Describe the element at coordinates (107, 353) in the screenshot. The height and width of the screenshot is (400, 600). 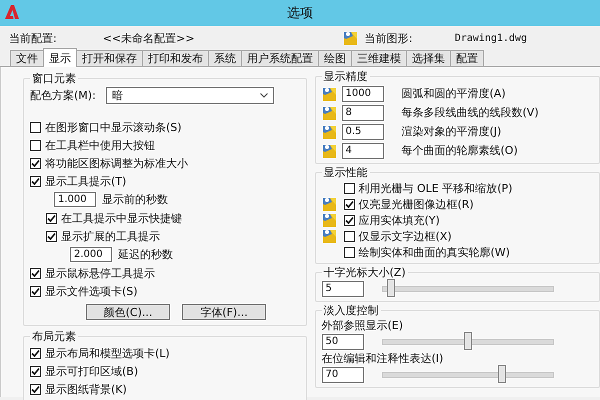
I see `checkbox-label: 显示布局和模型选项卡(L)` at that location.